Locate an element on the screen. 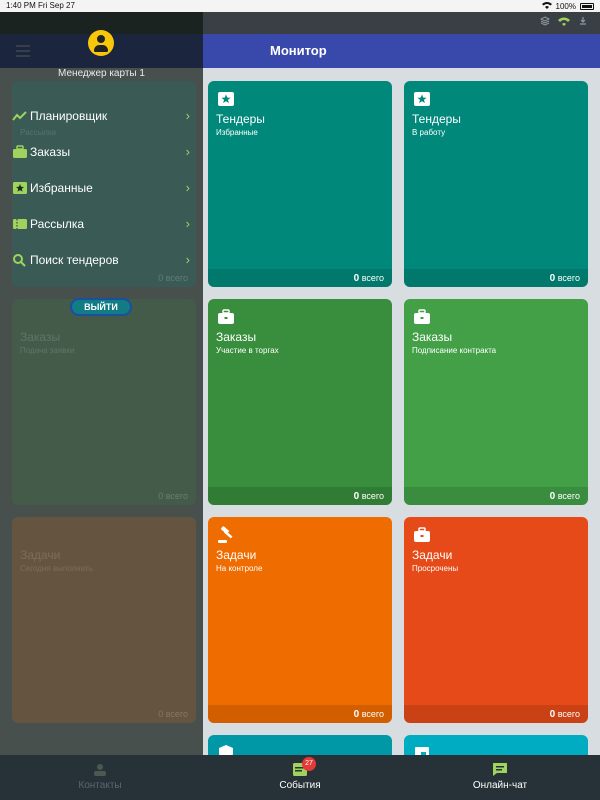 The width and height of the screenshot is (600, 800). wifi-icon is located at coordinates (546, 6).